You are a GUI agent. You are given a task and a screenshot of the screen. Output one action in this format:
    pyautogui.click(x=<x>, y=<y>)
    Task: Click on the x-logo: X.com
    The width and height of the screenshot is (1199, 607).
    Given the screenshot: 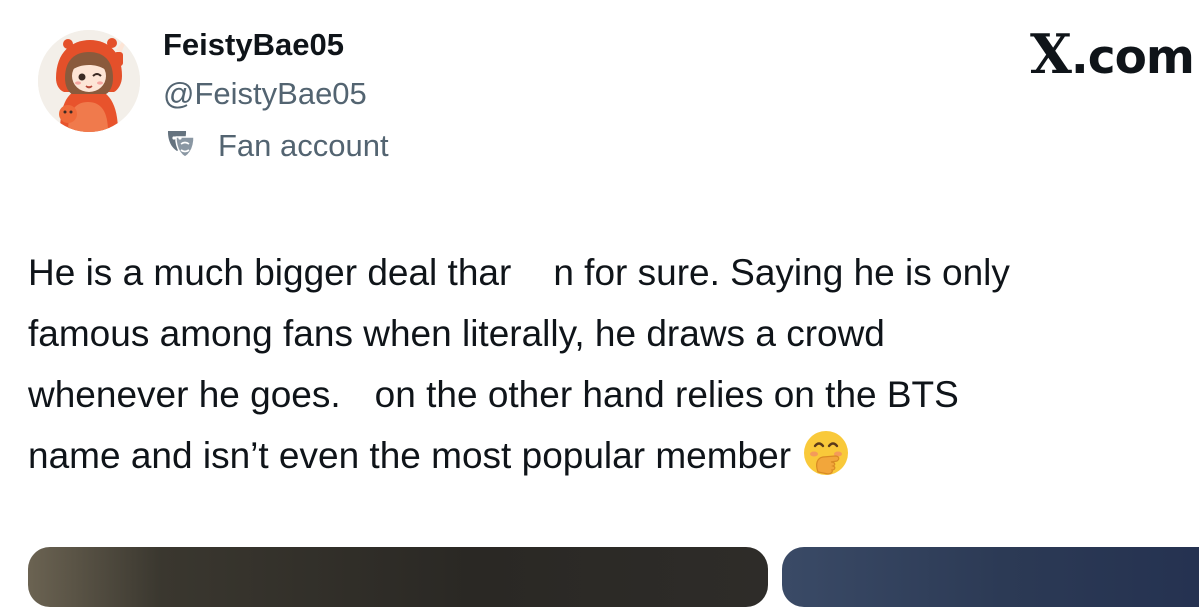 What is the action you would take?
    pyautogui.click(x=1112, y=54)
    